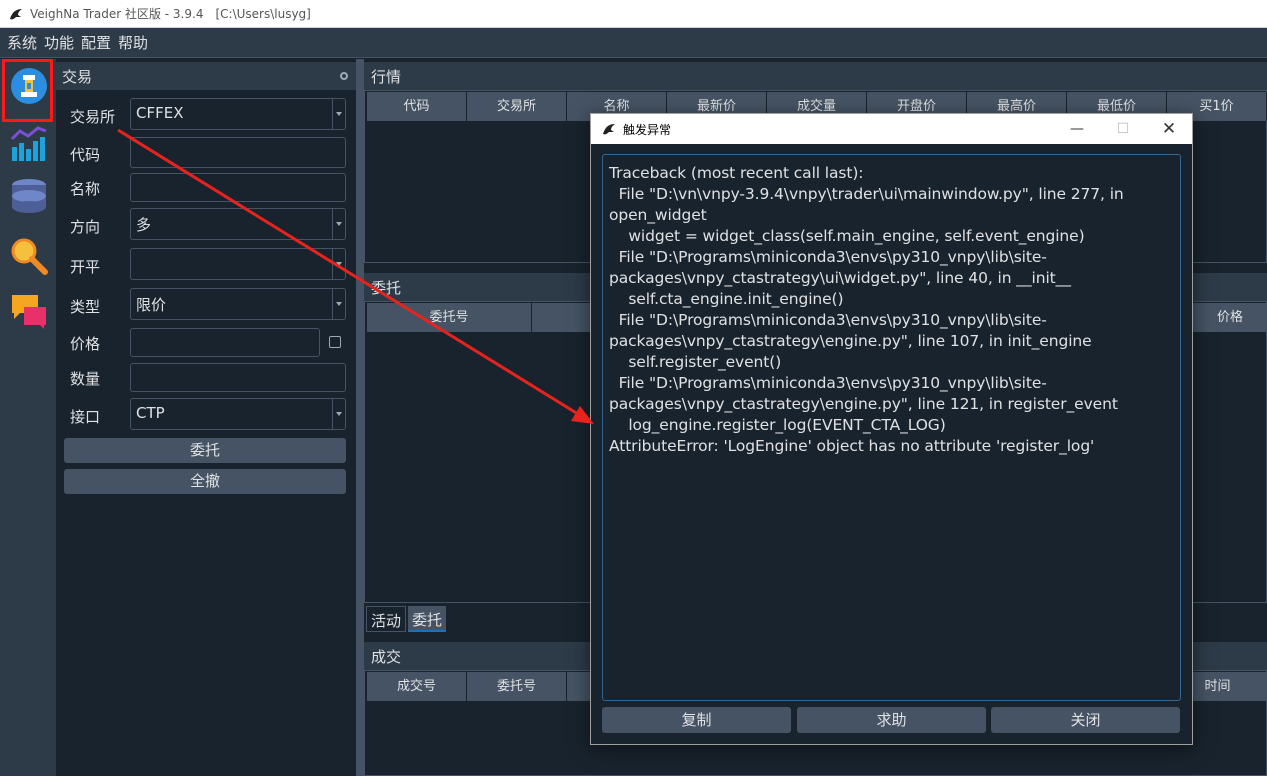 Image resolution: width=1267 pixels, height=776 pixels. What do you see at coordinates (29, 144) in the screenshot?
I see `chart-icon` at bounding box center [29, 144].